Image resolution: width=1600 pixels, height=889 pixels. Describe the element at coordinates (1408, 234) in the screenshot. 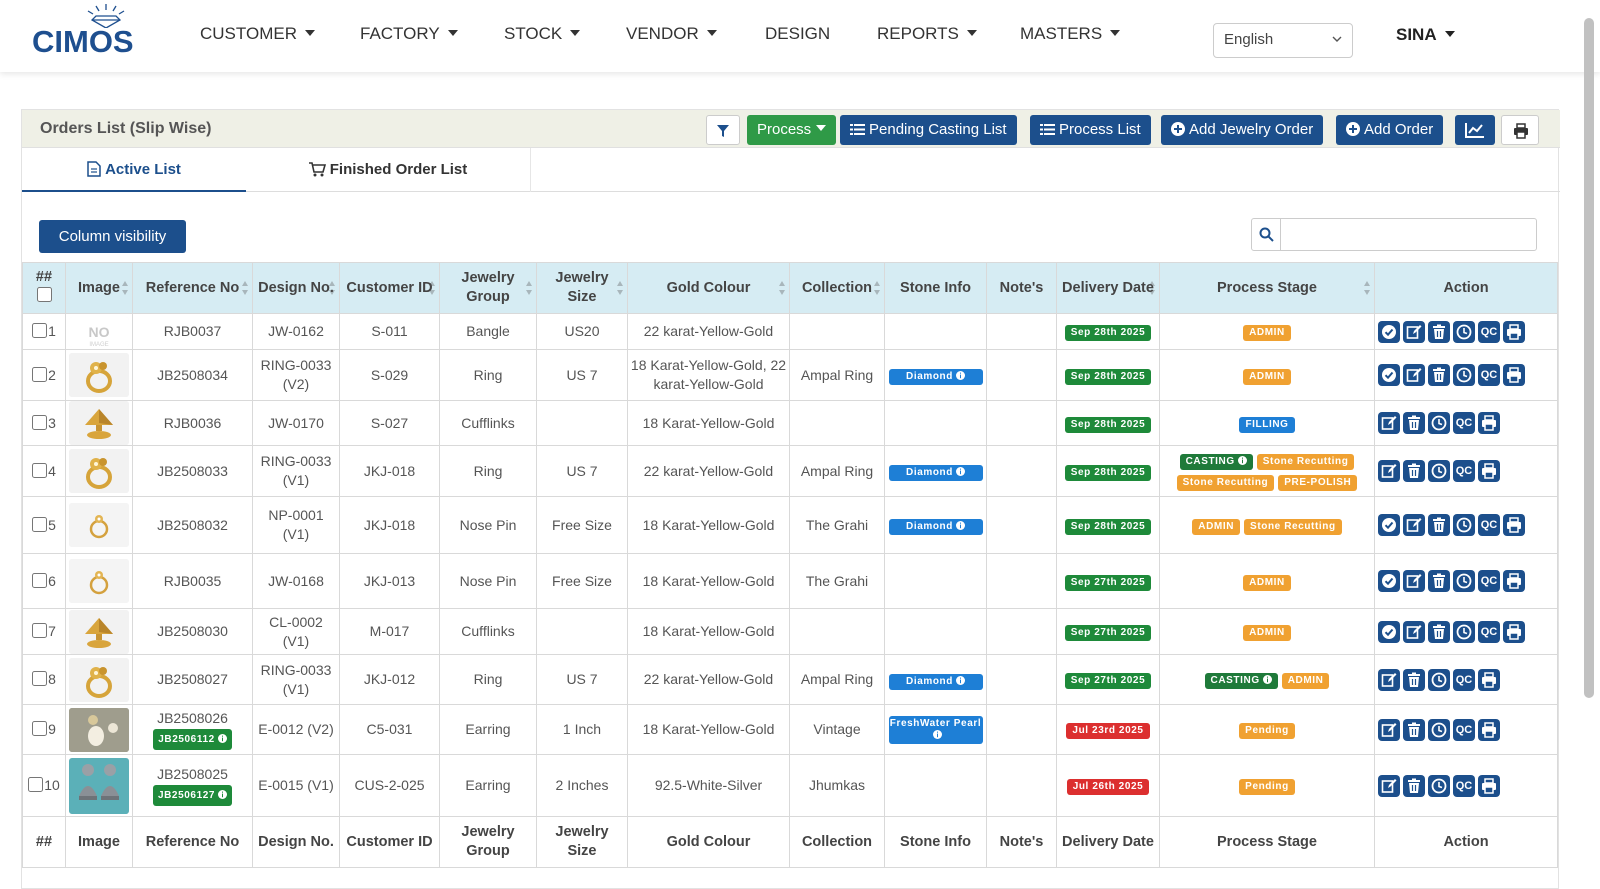

I see `search-input` at that location.